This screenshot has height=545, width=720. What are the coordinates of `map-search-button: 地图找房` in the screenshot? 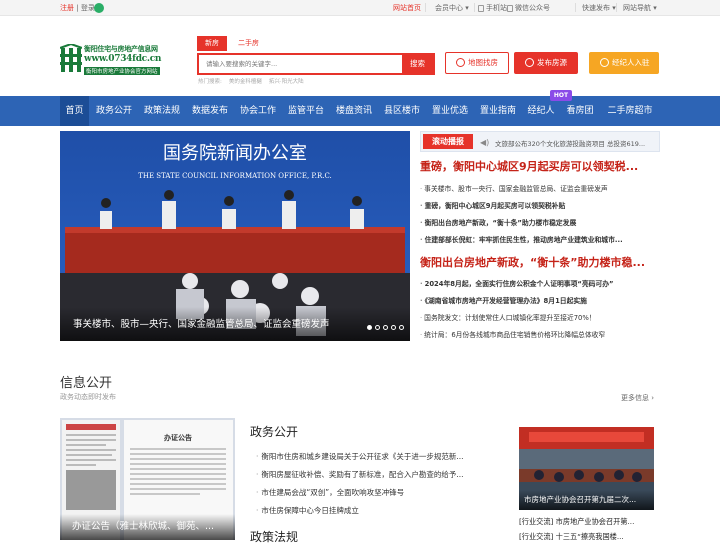 It's located at (477, 63).